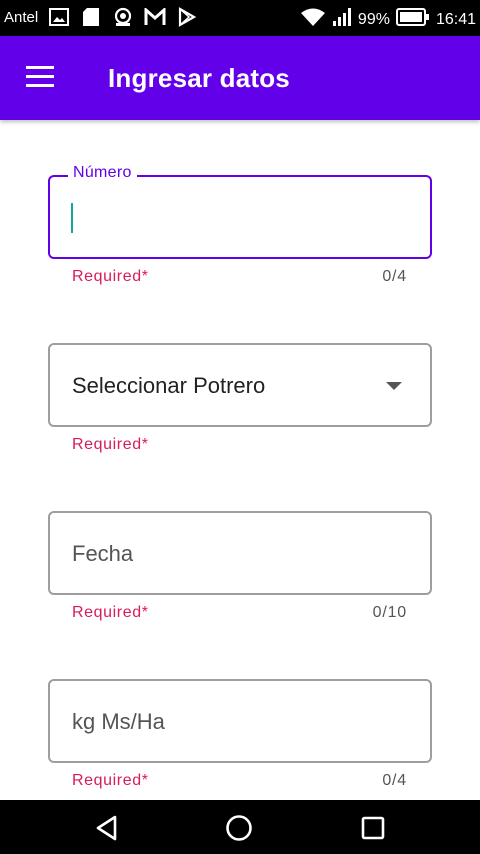  Describe the element at coordinates (373, 828) in the screenshot. I see `recents-icon` at that location.